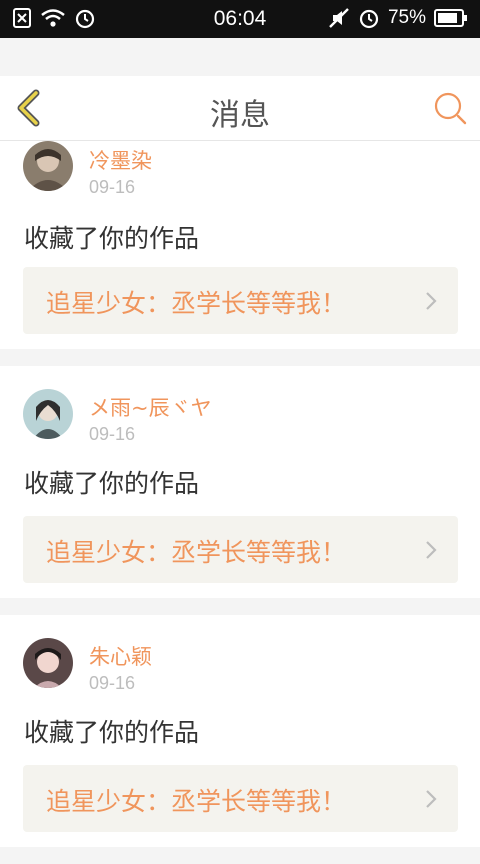 The height and width of the screenshot is (864, 480). What do you see at coordinates (406, 17) in the screenshot?
I see `battery-percent: 75%` at bounding box center [406, 17].